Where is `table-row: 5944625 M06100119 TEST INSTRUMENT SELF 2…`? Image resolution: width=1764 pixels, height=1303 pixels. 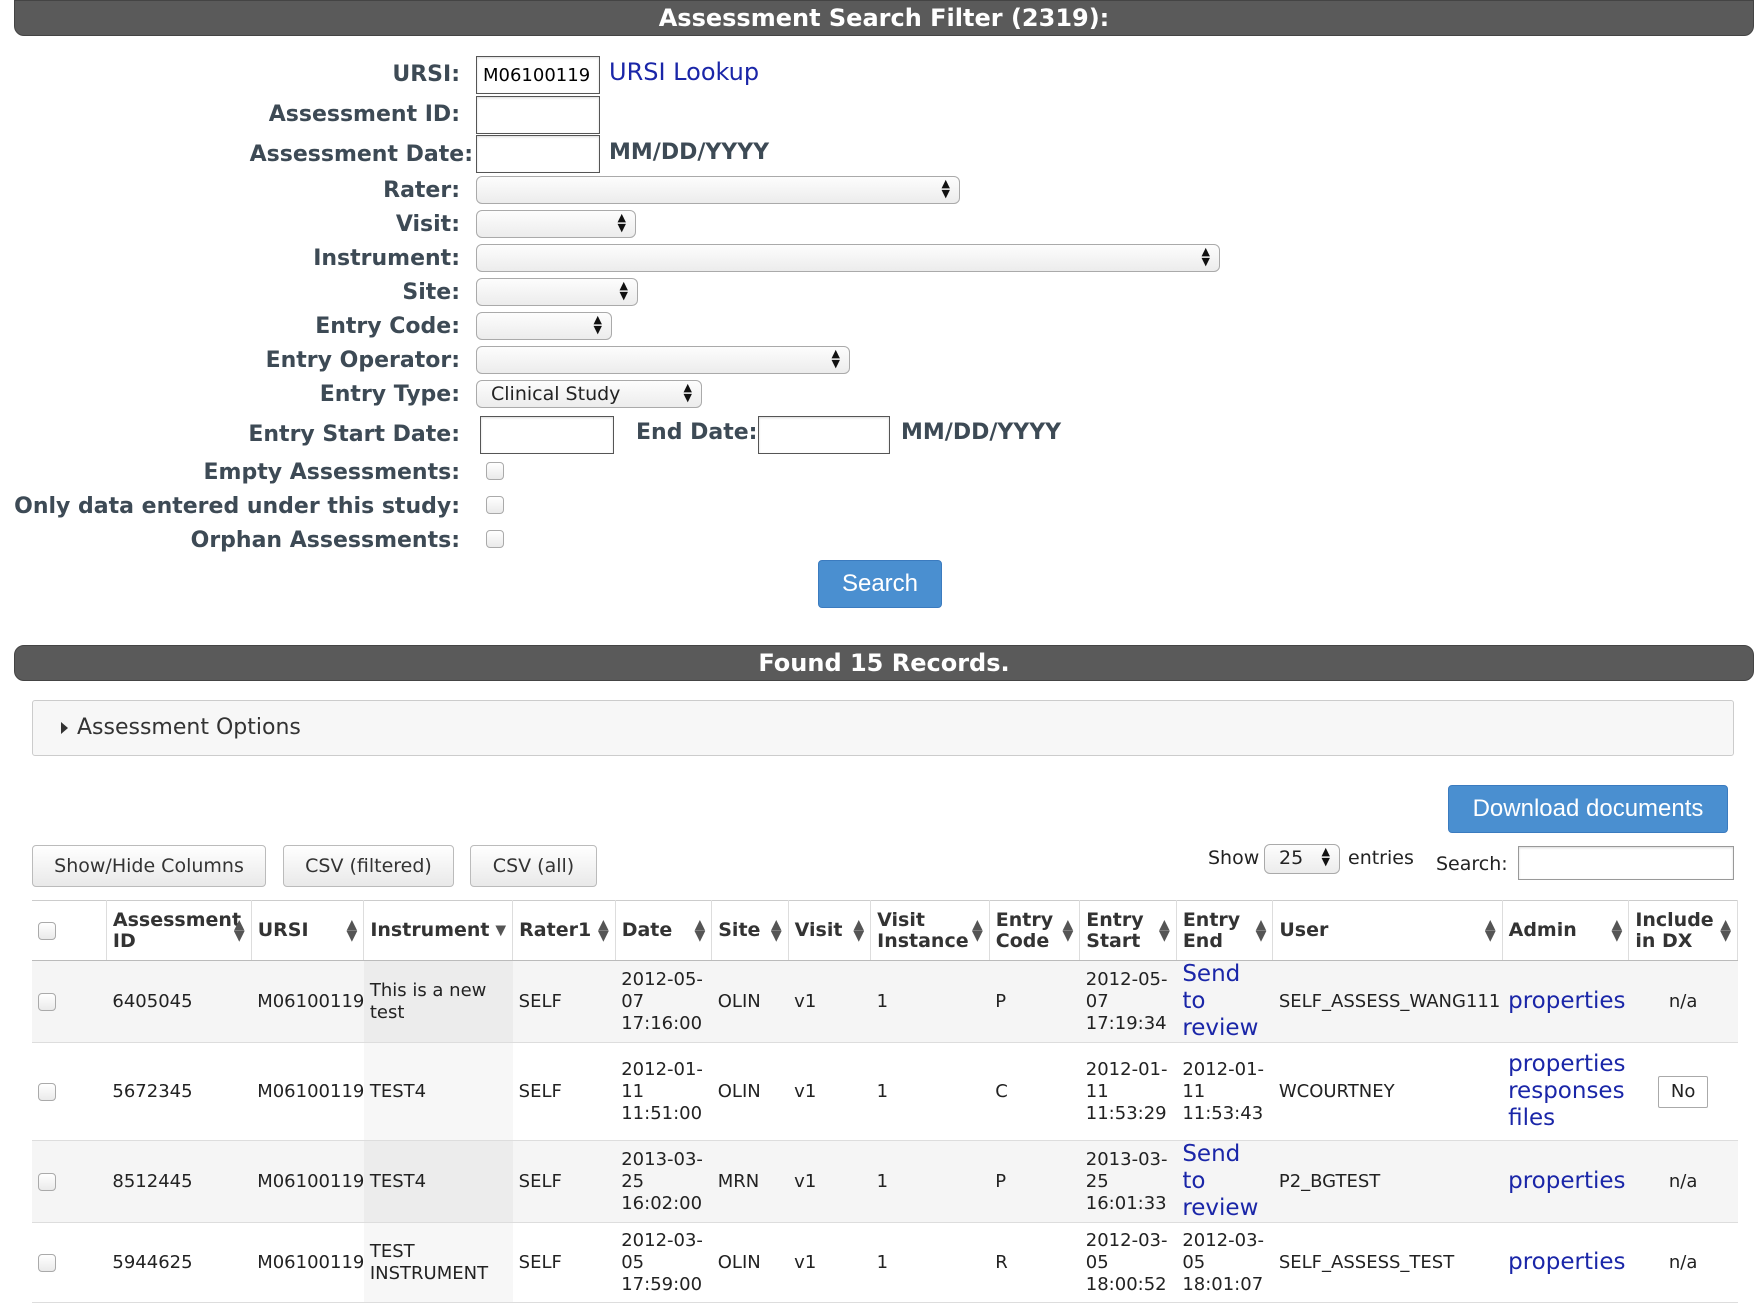 table-row: 5944625 M06100119 TEST INSTRUMENT SELF 2… is located at coordinates (885, 1262).